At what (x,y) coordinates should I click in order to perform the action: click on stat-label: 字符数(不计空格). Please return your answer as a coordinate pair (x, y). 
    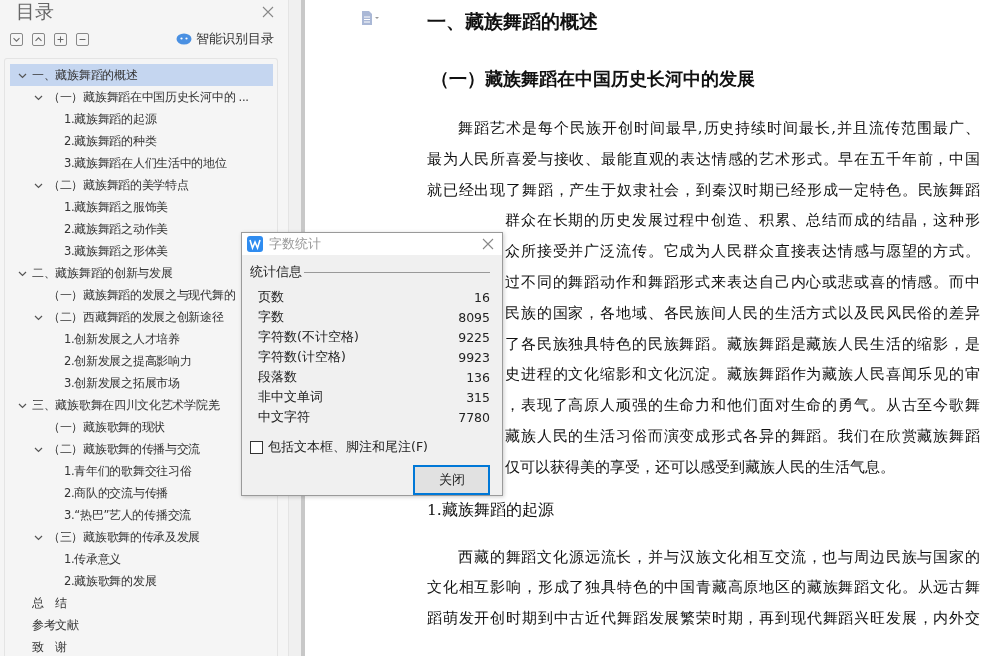
    Looking at the image, I should click on (308, 337).